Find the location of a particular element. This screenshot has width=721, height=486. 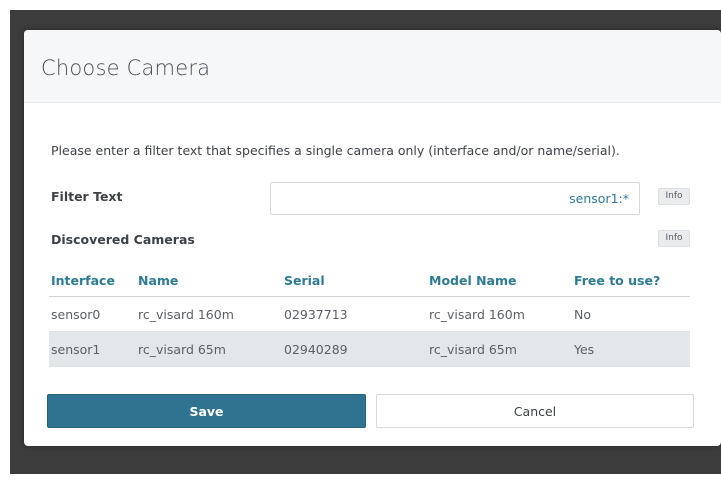

cell-model-name: rc_visard 160m is located at coordinates (477, 314).